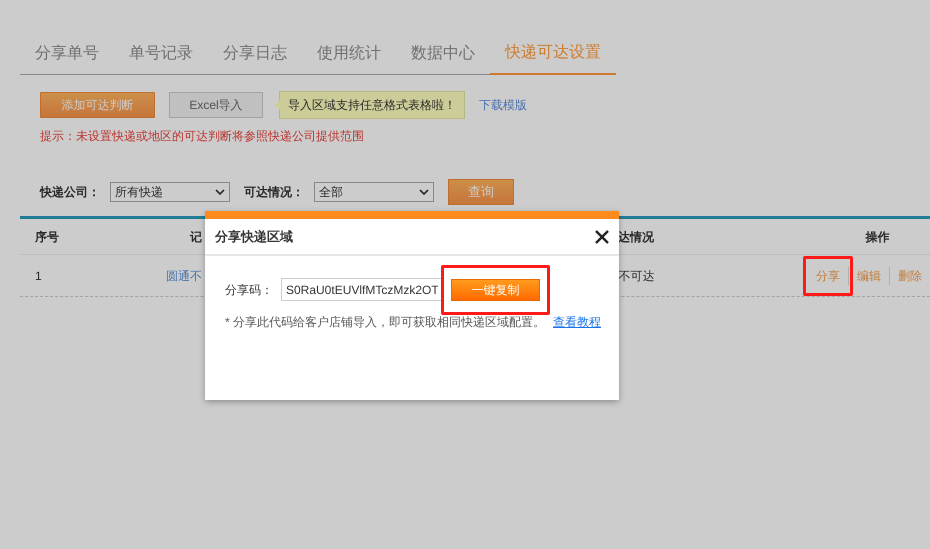  Describe the element at coordinates (828, 275) in the screenshot. I see `action-link: 分享` at that location.